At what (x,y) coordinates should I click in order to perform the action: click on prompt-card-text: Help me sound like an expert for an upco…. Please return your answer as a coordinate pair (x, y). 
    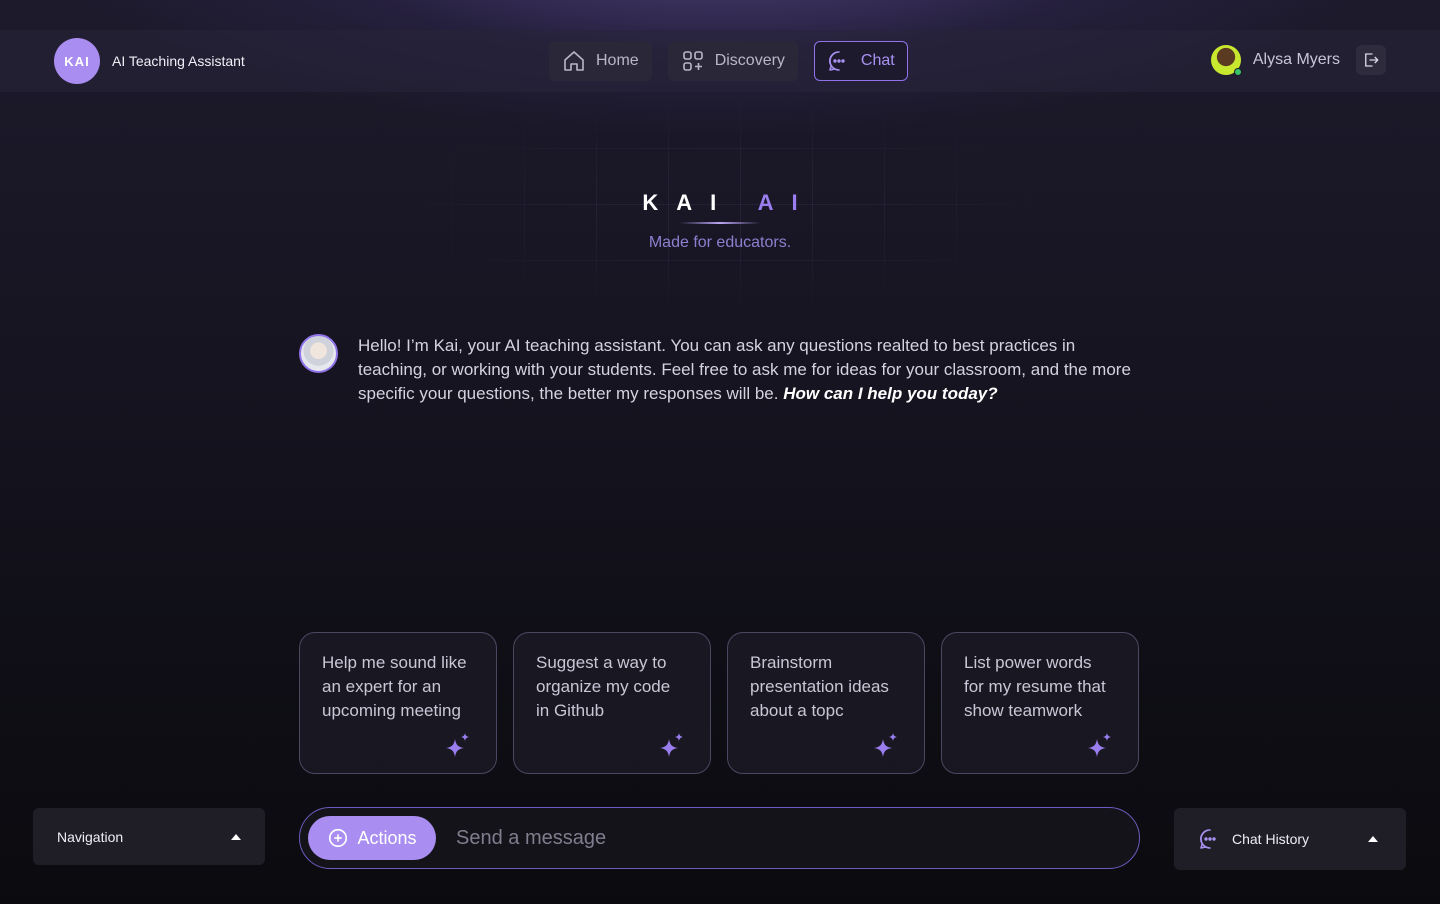
    Looking at the image, I should click on (394, 686).